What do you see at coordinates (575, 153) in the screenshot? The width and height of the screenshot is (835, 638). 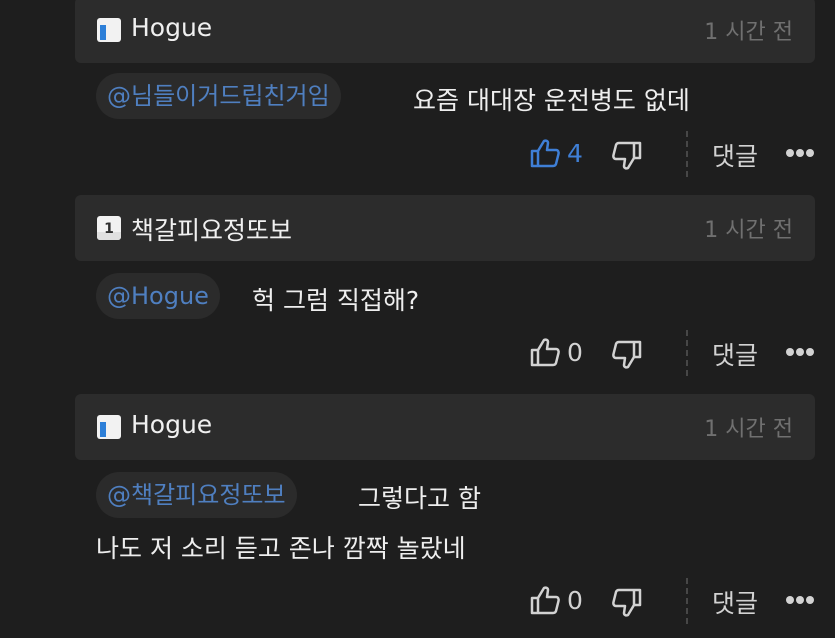 I see `like-count: 4` at bounding box center [575, 153].